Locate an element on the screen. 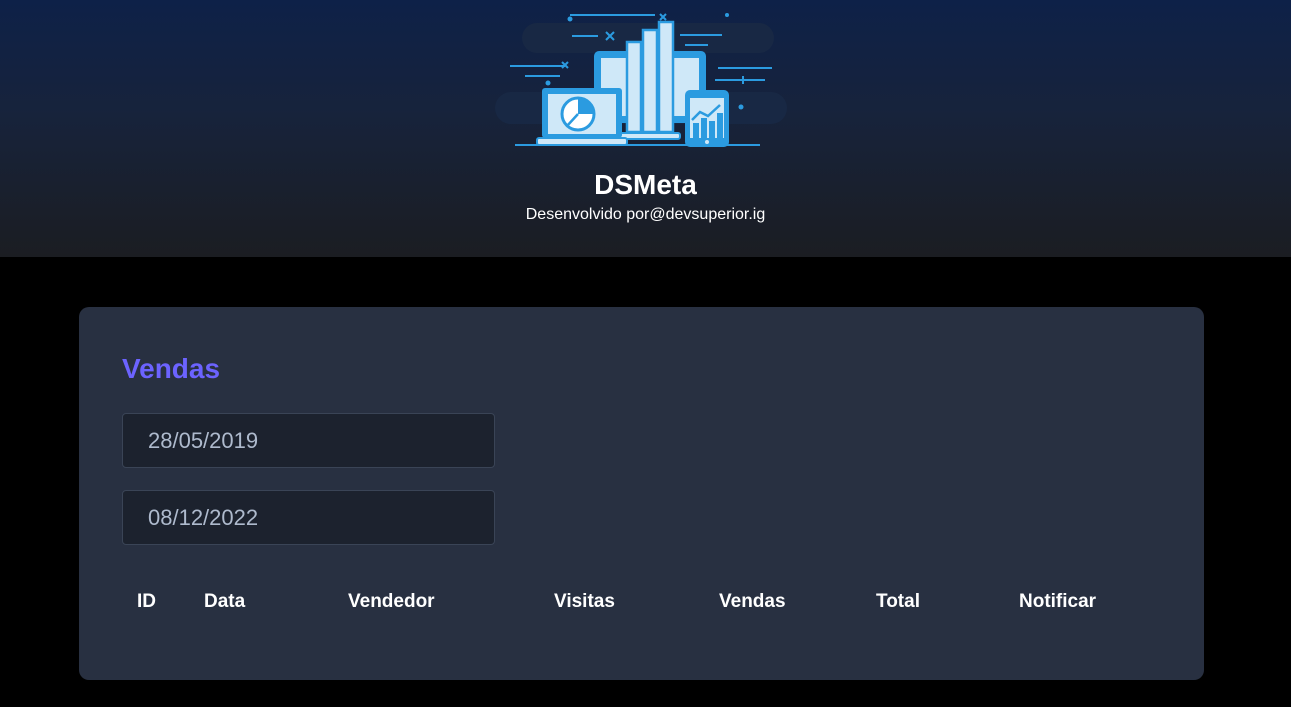  column-header-date: Data is located at coordinates (225, 601).